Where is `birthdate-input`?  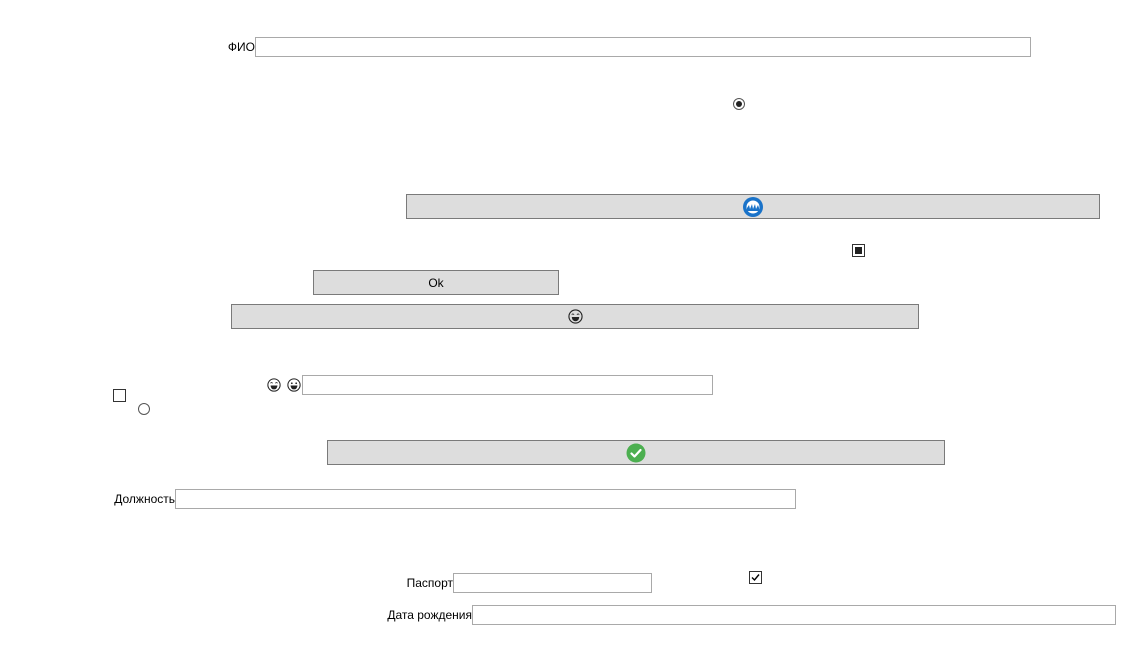 birthdate-input is located at coordinates (794, 615).